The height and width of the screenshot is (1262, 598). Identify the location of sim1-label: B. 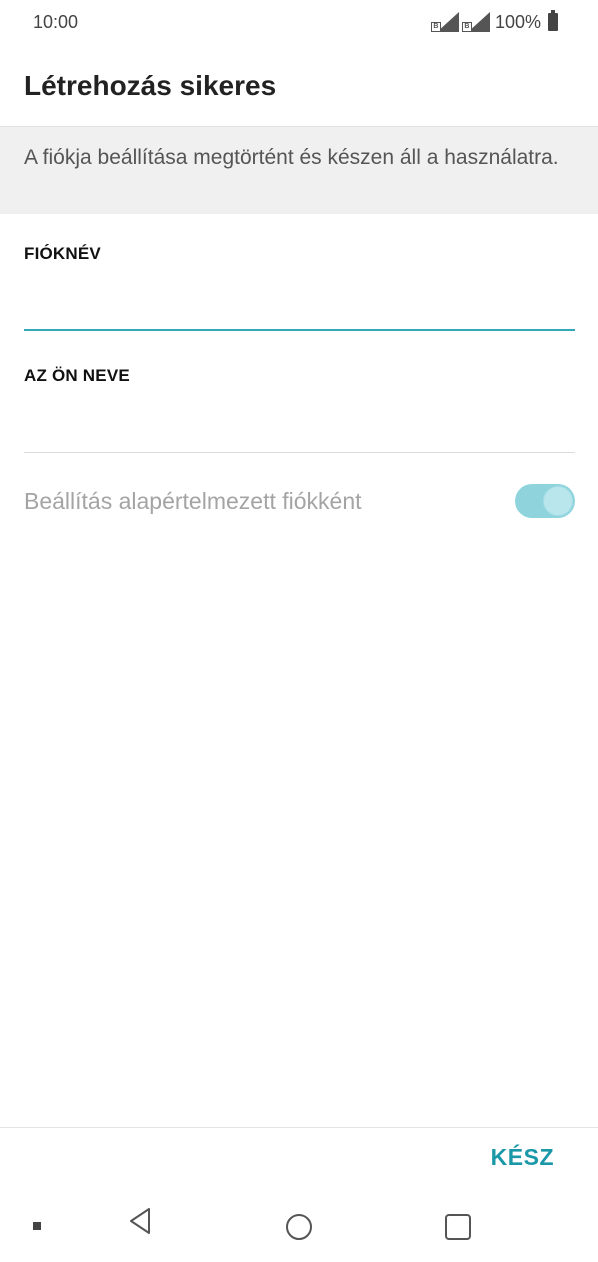
(435, 27).